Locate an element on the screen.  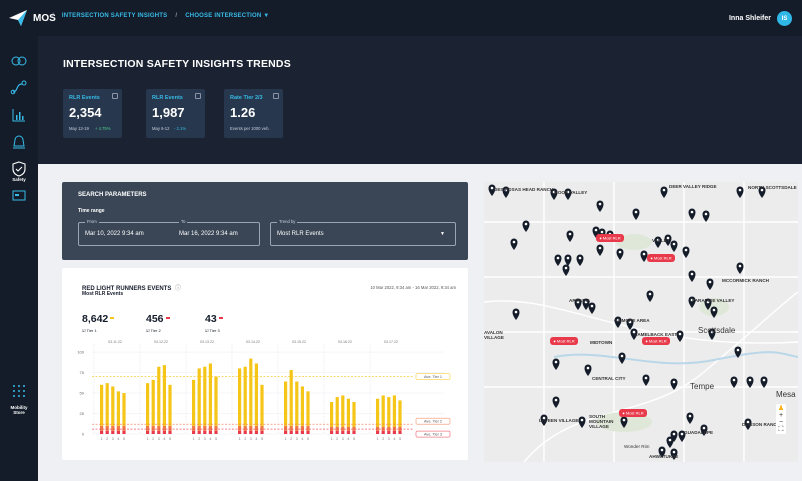
from-date-input: Mar 10, 2022 9:34 am is located at coordinates (114, 234).